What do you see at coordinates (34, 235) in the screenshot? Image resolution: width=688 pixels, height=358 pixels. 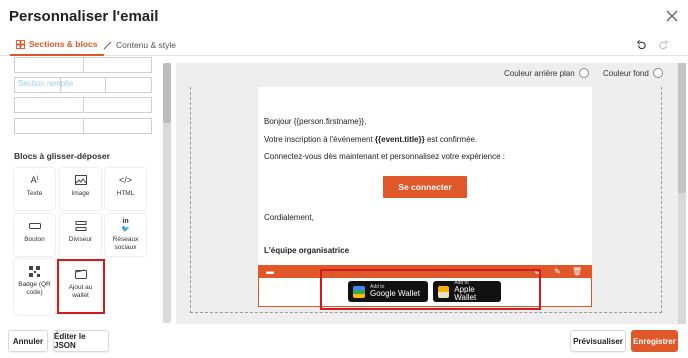 I see `block-bouton: Bouton` at bounding box center [34, 235].